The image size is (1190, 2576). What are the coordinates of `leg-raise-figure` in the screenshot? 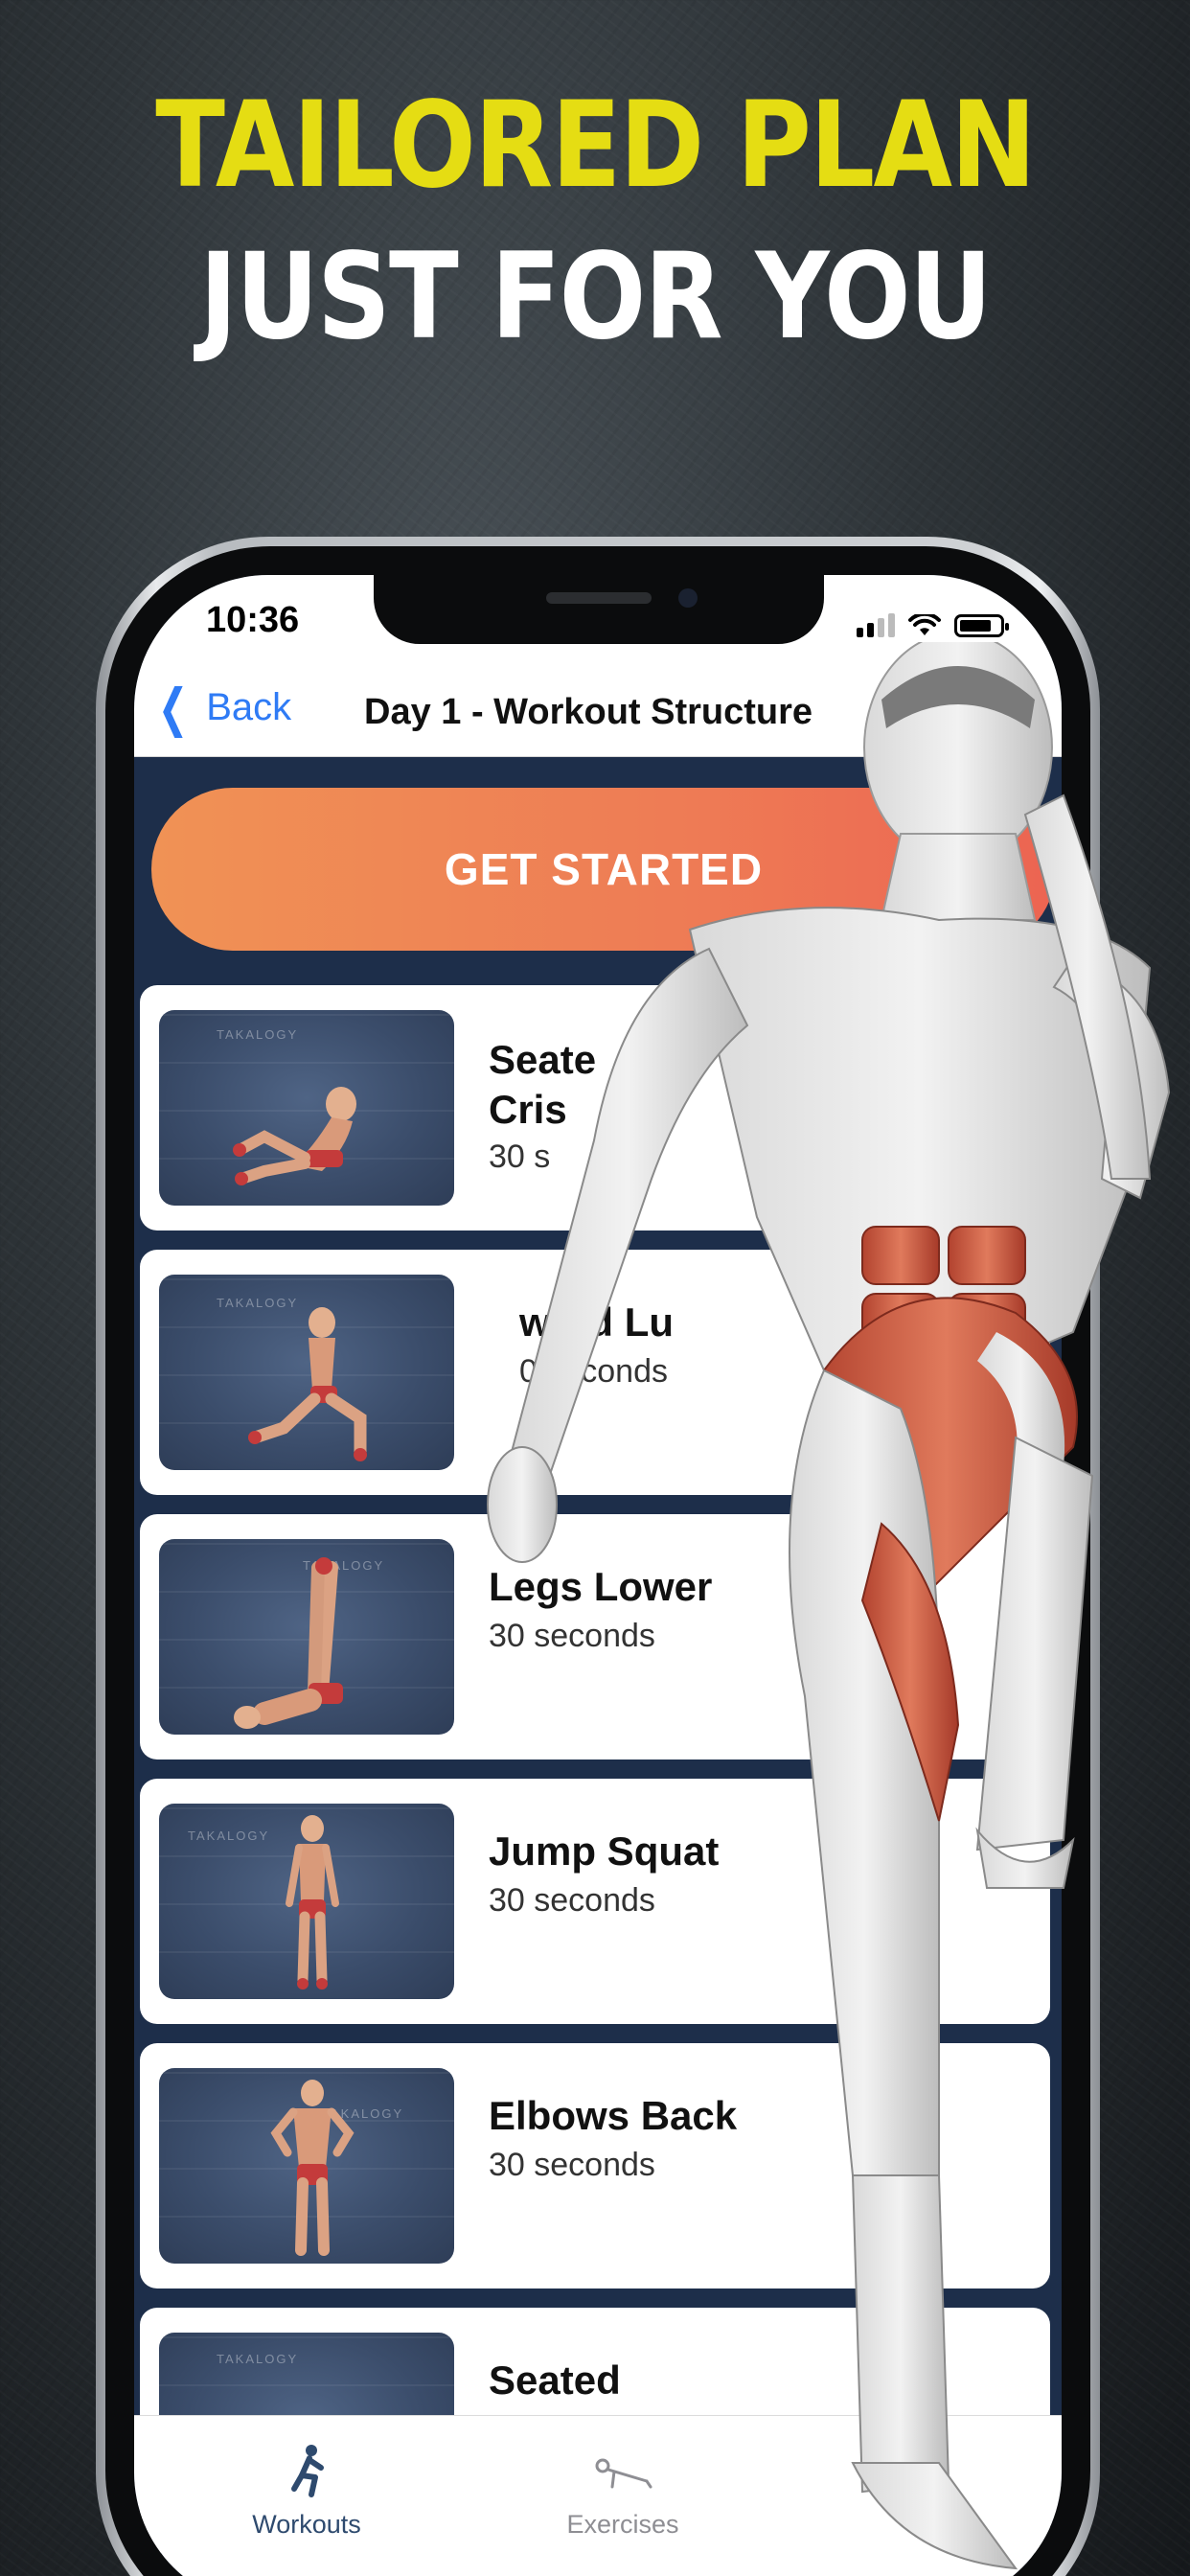 It's located at (288, 1643).